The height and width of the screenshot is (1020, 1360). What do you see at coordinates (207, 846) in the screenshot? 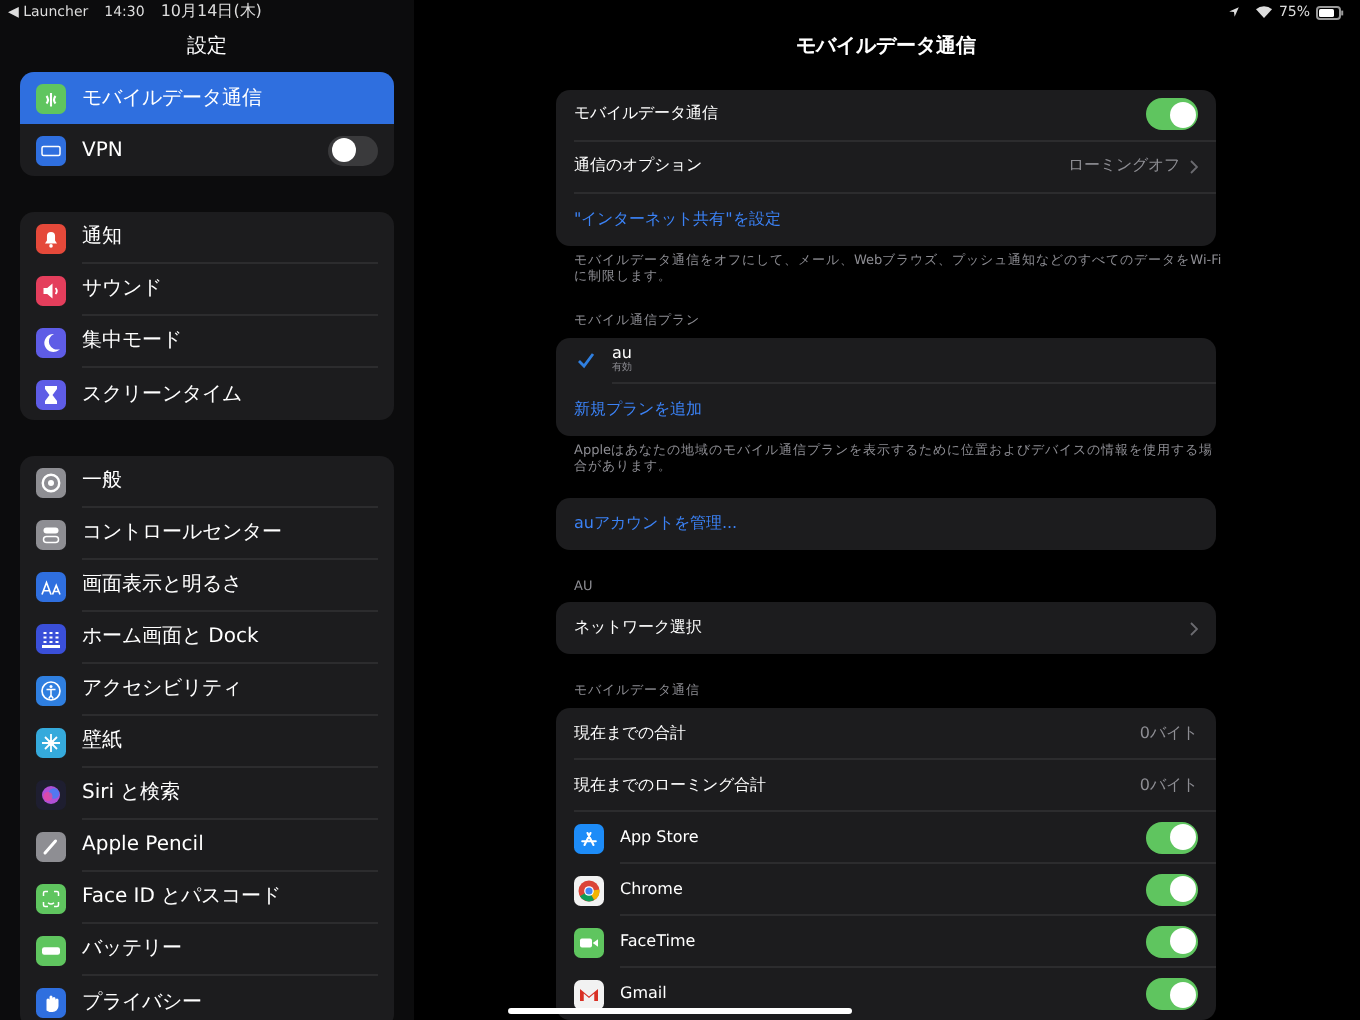
I see `sidebar-item: Apple Pencil` at bounding box center [207, 846].